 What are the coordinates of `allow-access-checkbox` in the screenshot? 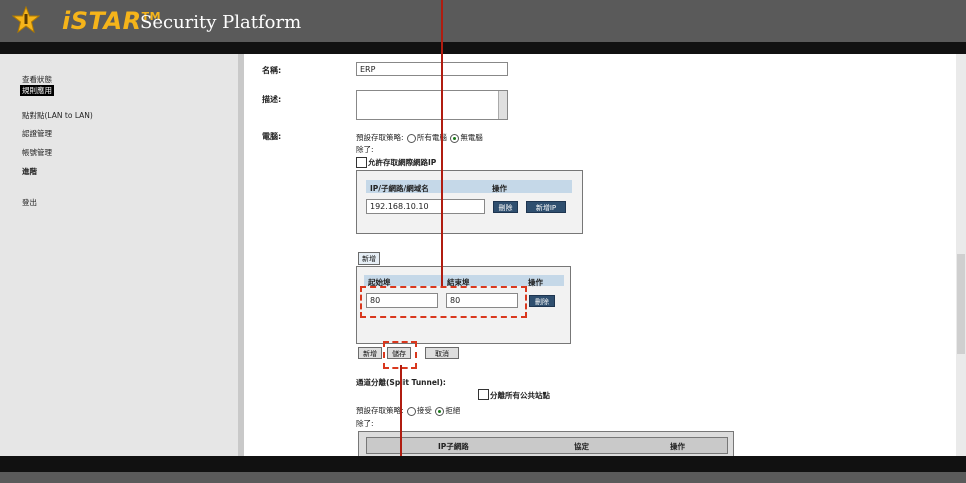 It's located at (361, 162).